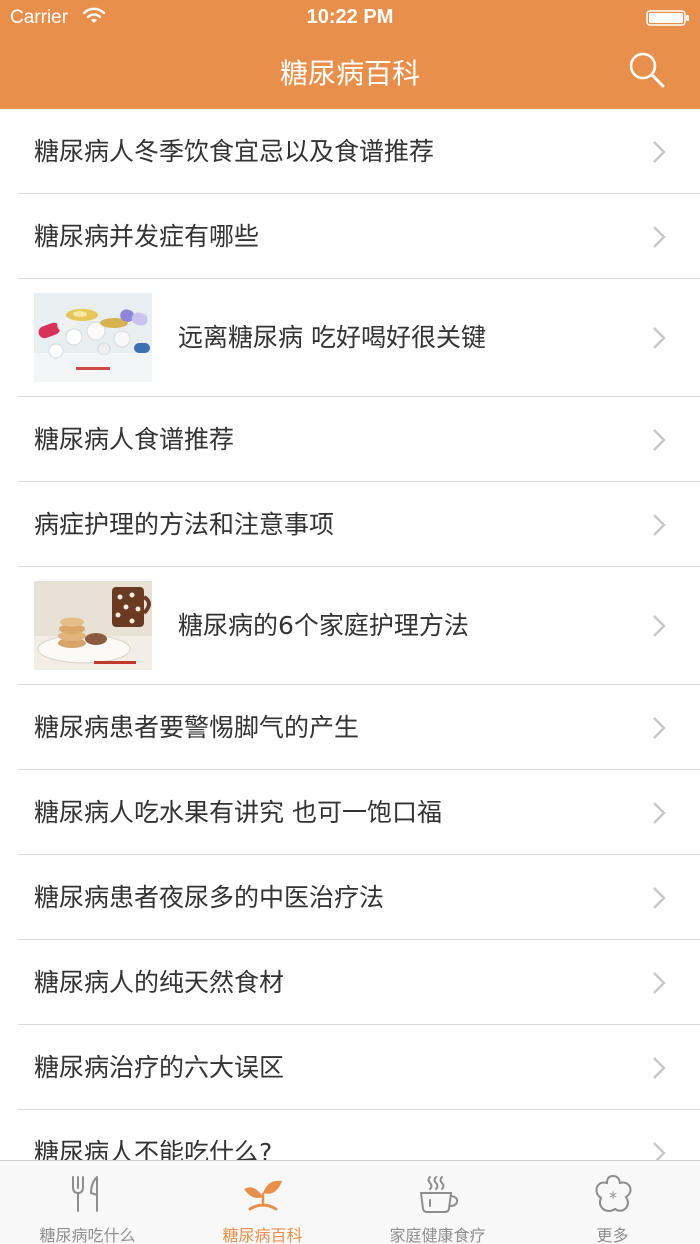  Describe the element at coordinates (263, 1195) in the screenshot. I see `sprout-icon` at that location.